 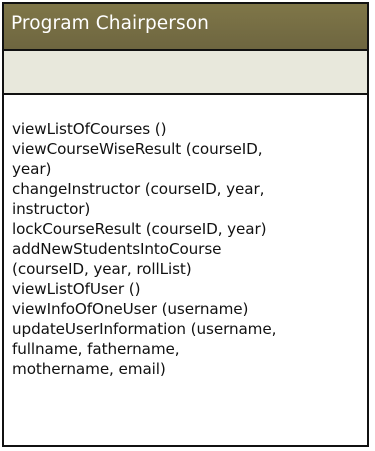 What do you see at coordinates (130, 309) in the screenshot?
I see `operation-line: viewInfoOfOneUser (username)` at bounding box center [130, 309].